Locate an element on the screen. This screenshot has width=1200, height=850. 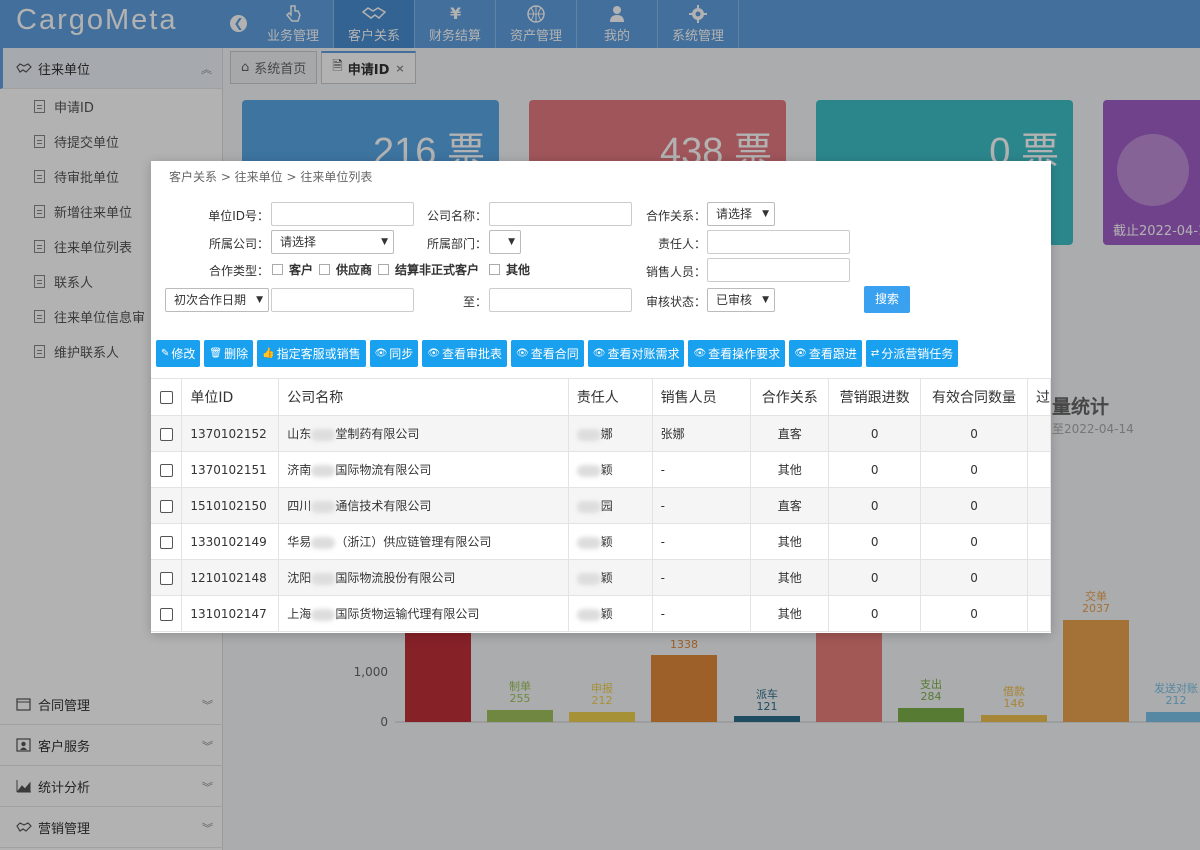
coop-type-customer-checkbox: 客户 is located at coordinates (292, 269).